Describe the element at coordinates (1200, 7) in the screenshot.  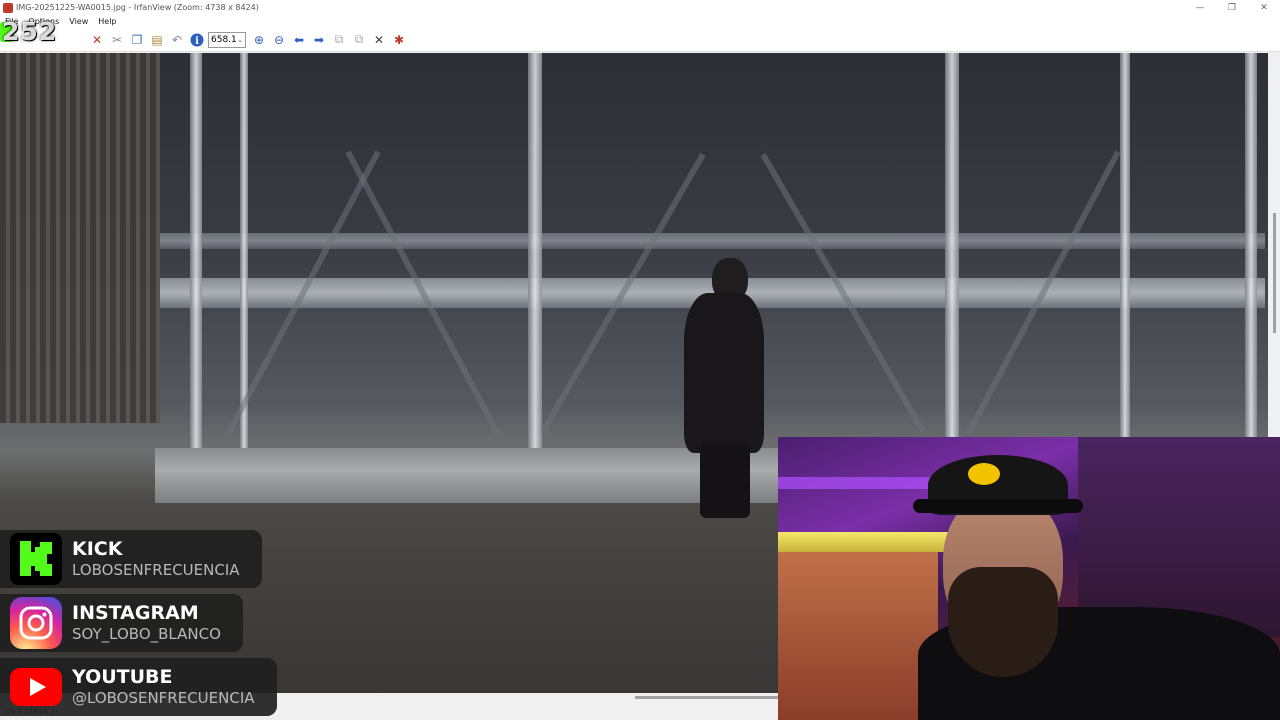
I see `minimize-button: —` at that location.